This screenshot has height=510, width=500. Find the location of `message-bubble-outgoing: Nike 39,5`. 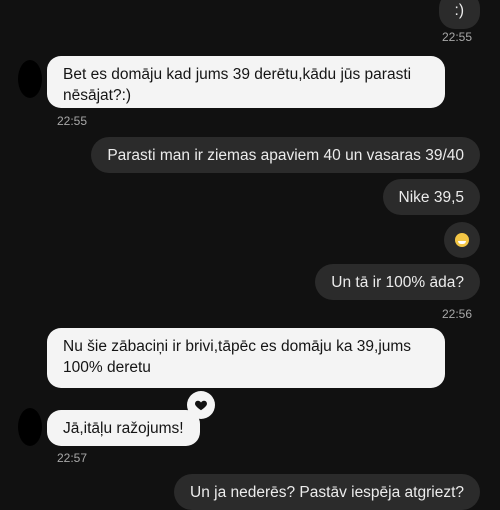

message-bubble-outgoing: Nike 39,5 is located at coordinates (431, 197).